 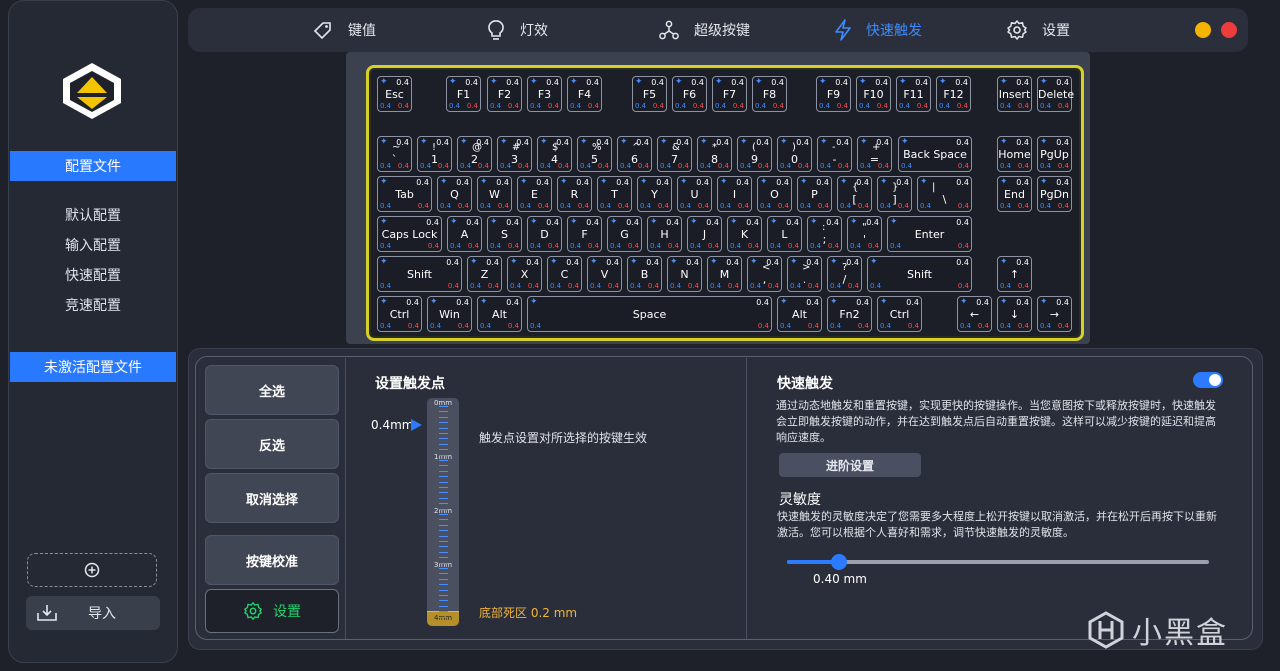 I want to click on add-profile-button, so click(x=92, y=570).